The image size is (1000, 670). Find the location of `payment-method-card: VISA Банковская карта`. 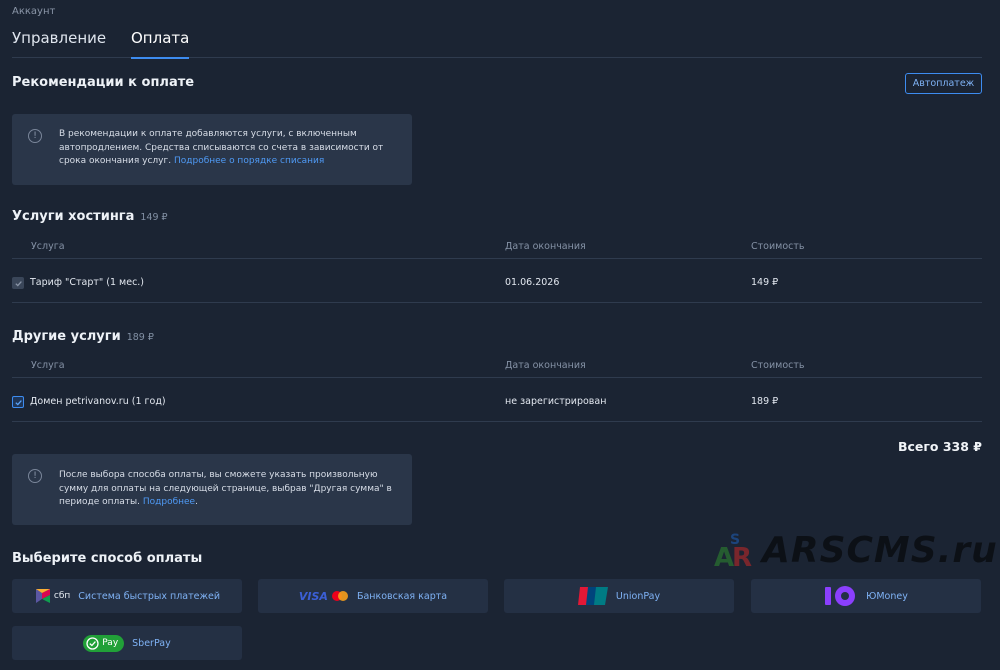

payment-method-card: VISA Банковская карта is located at coordinates (373, 596).